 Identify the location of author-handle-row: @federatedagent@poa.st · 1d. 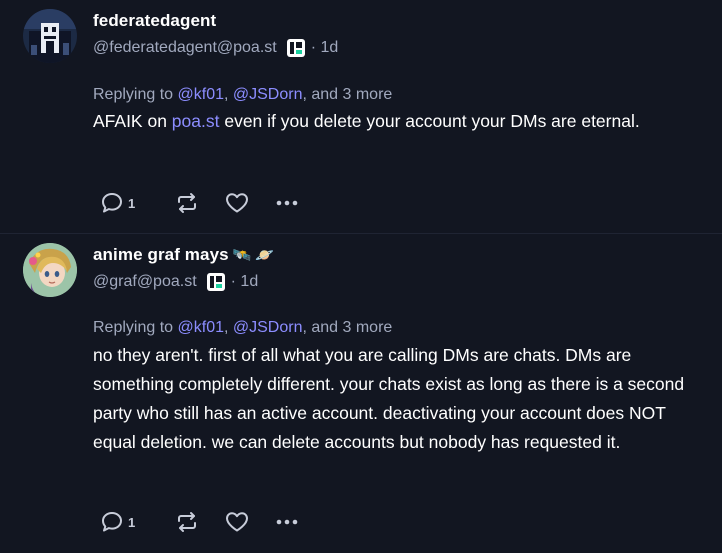
(215, 48).